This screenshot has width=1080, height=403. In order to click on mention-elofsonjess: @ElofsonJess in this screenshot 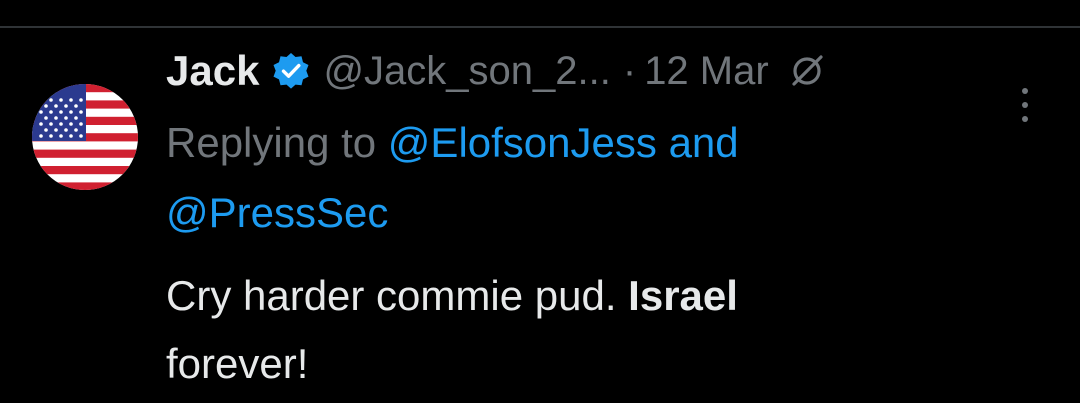, I will do `click(522, 142)`.